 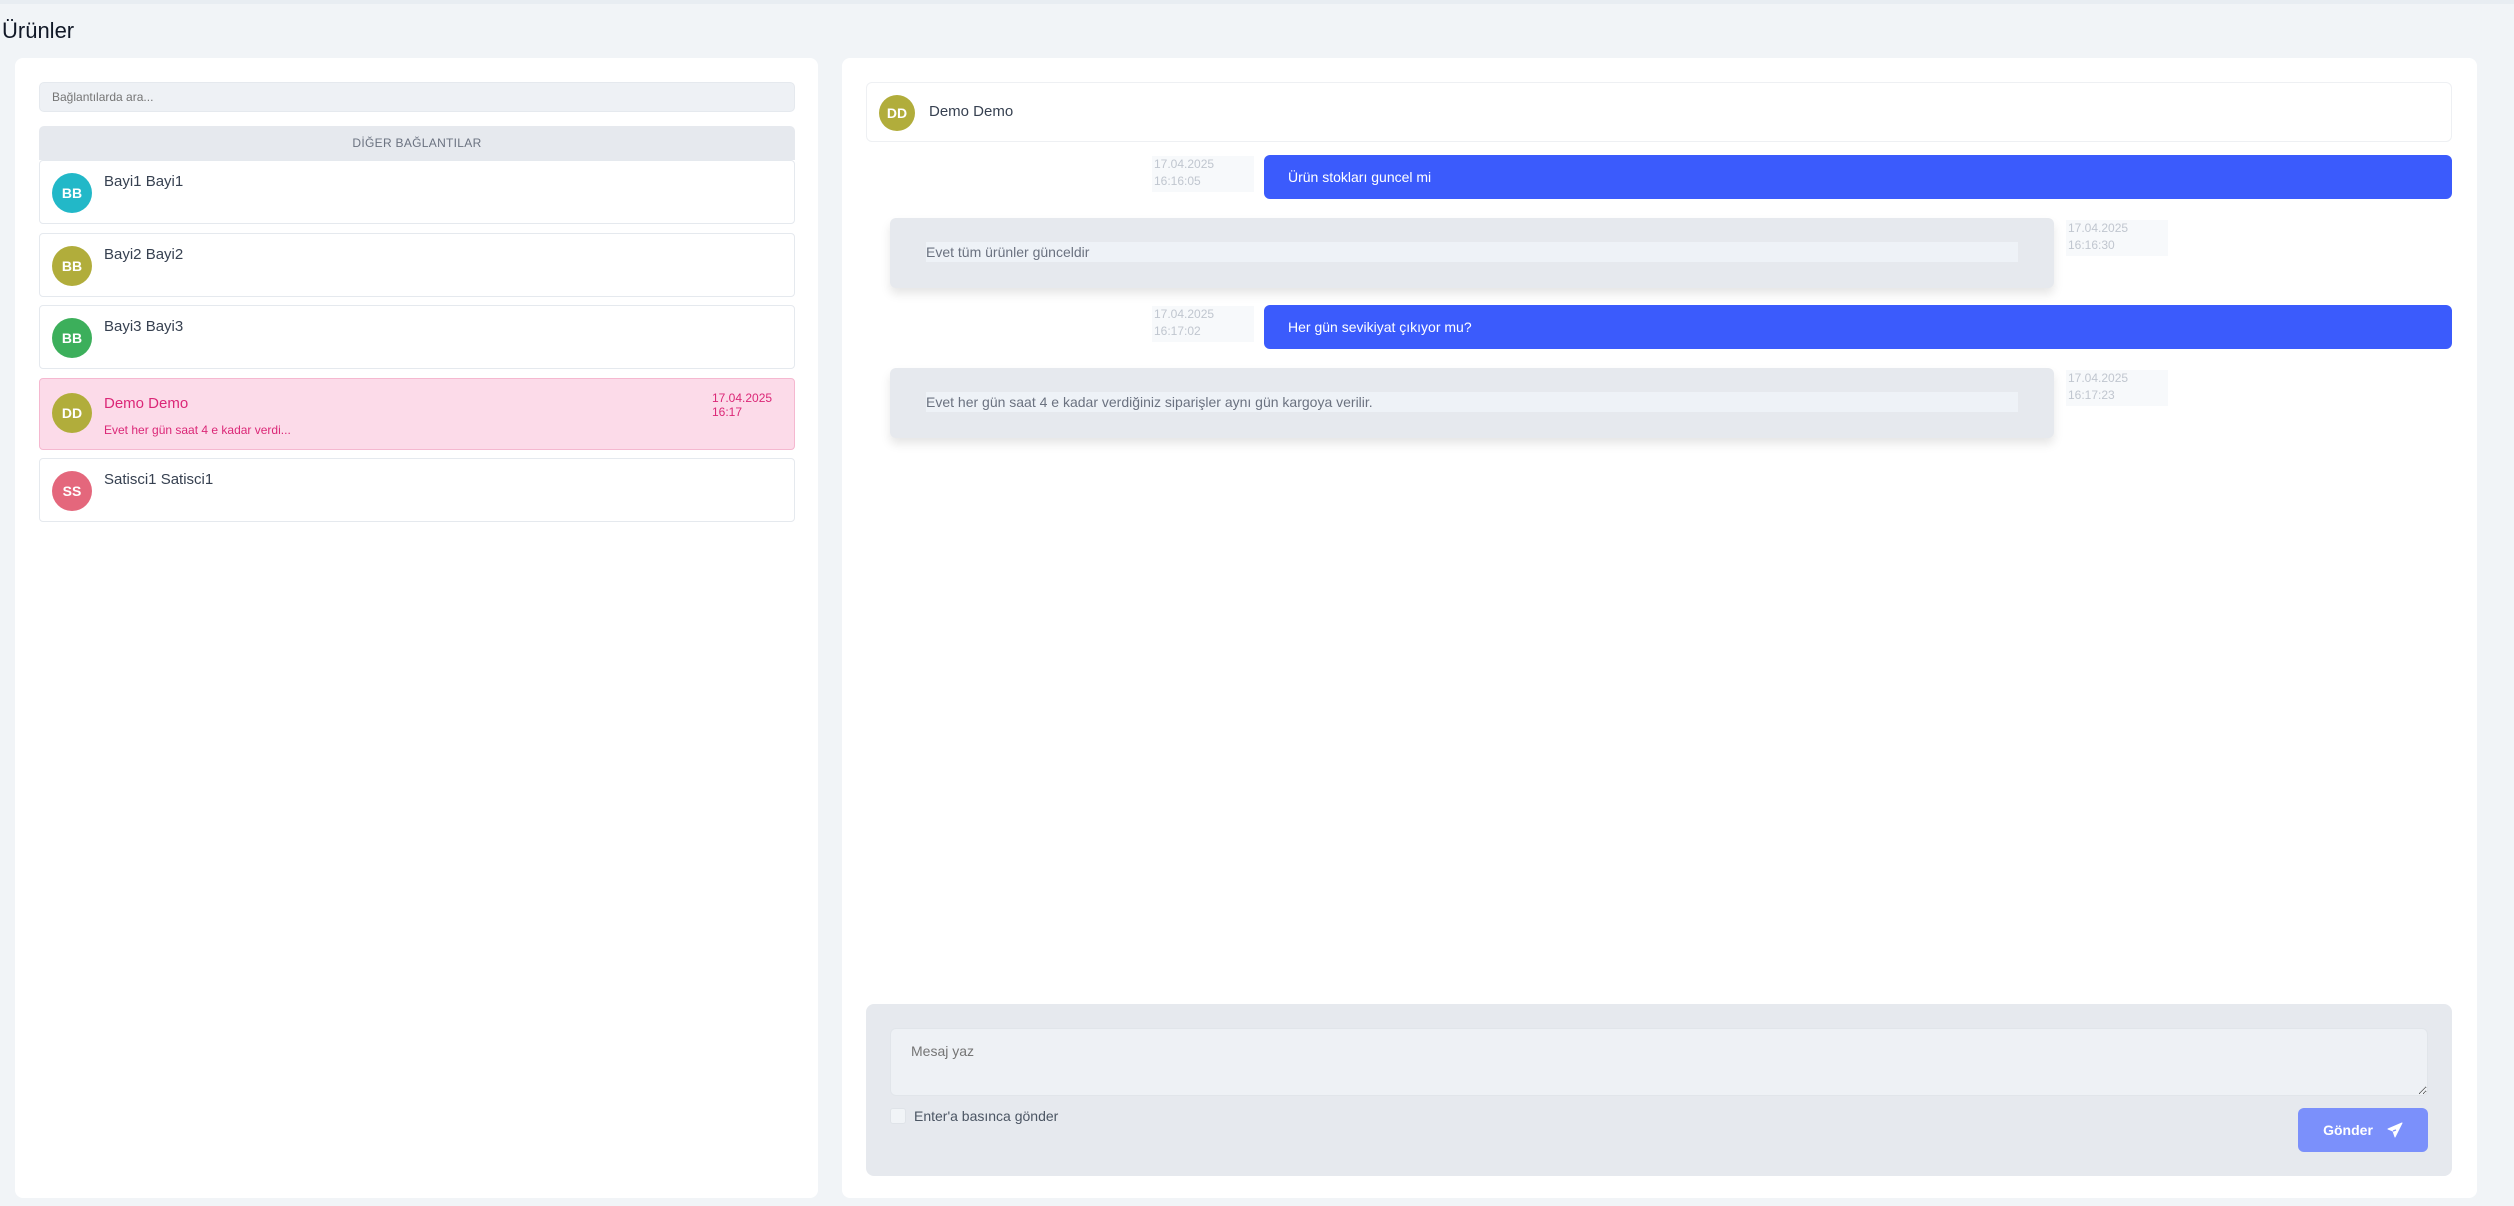 What do you see at coordinates (1203, 174) in the screenshot?
I see `message-timestamp: 17.04.2025 16:16:05` at bounding box center [1203, 174].